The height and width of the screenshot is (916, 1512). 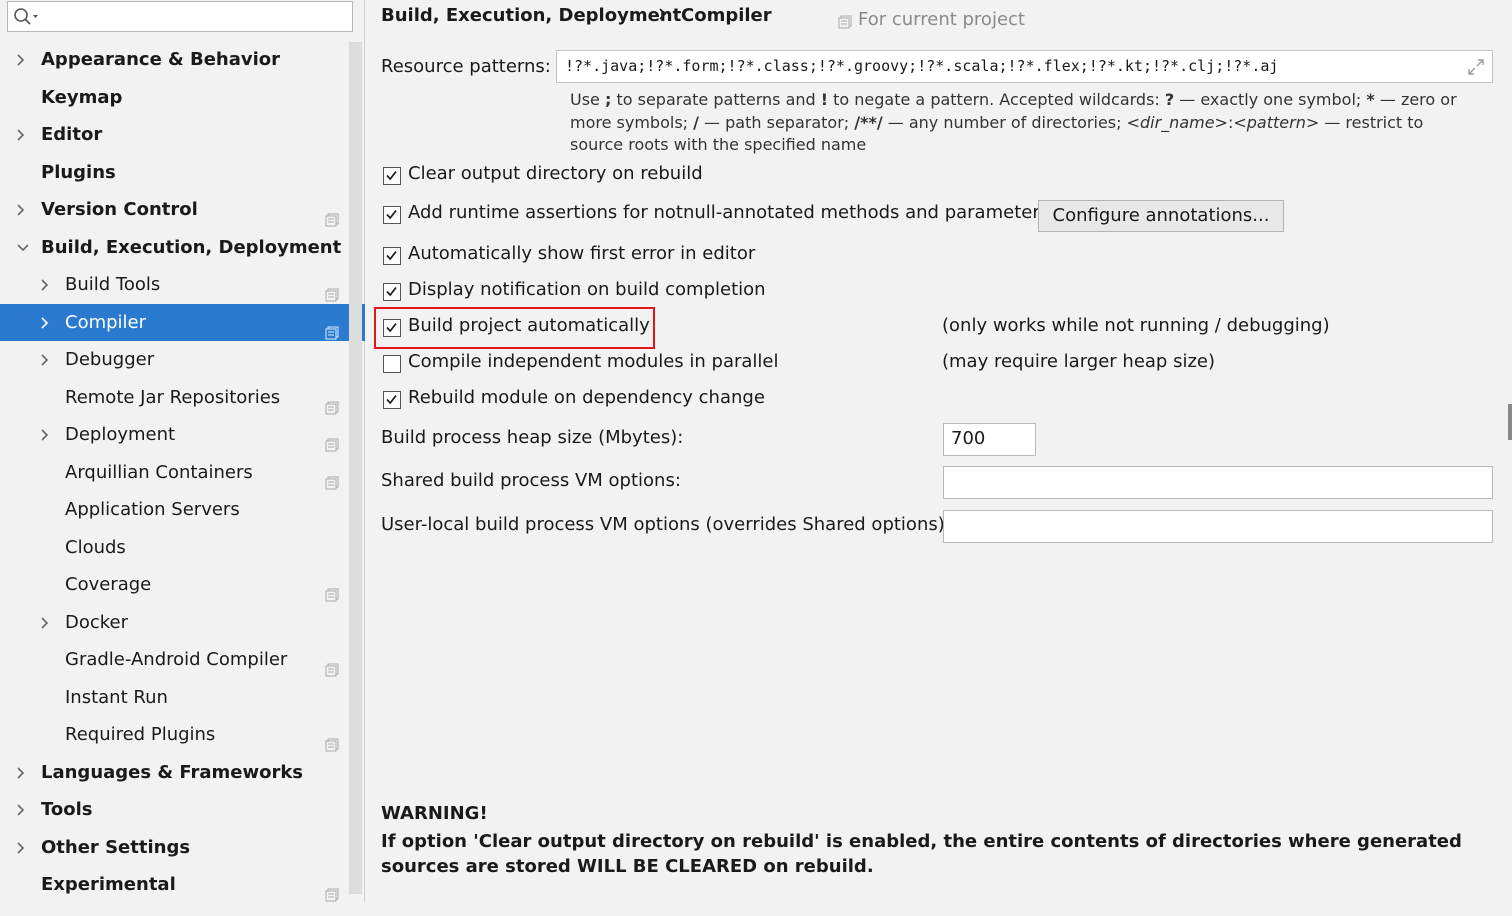 What do you see at coordinates (140, 734) in the screenshot?
I see `sidebar-item-label: Required Plugins` at bounding box center [140, 734].